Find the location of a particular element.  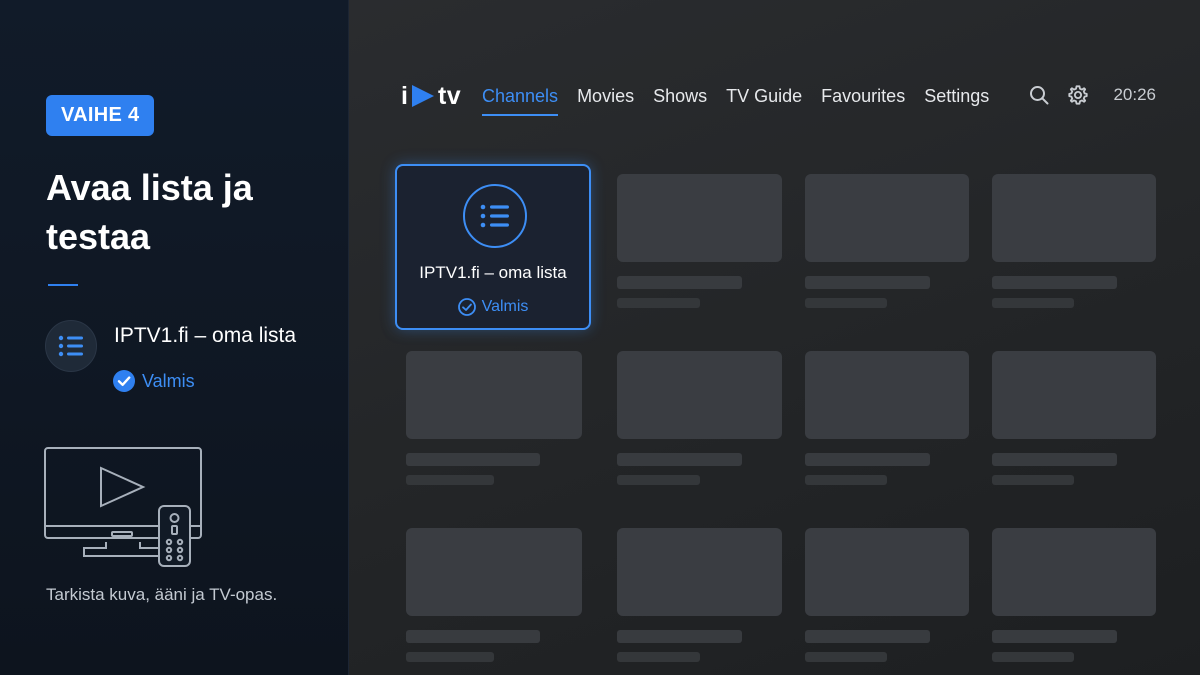

top-right-controls: 20:26 is located at coordinates (1092, 95).